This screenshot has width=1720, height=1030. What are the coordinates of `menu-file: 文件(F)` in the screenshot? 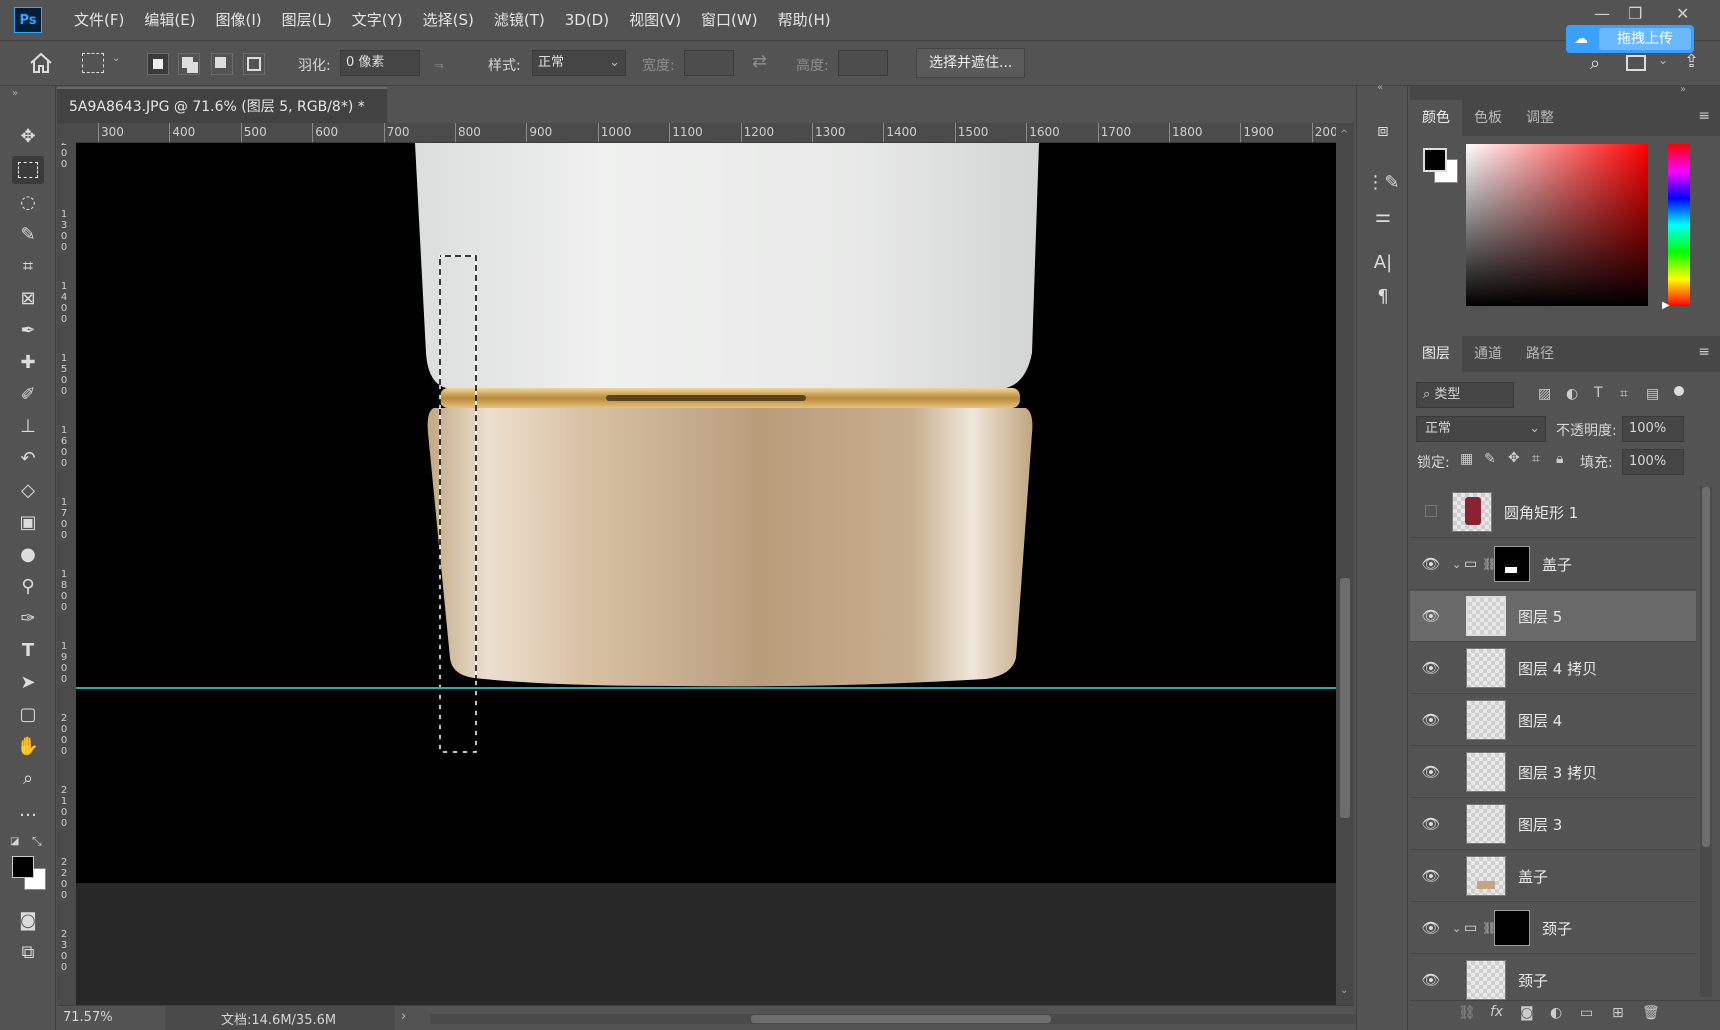 It's located at (99, 20).